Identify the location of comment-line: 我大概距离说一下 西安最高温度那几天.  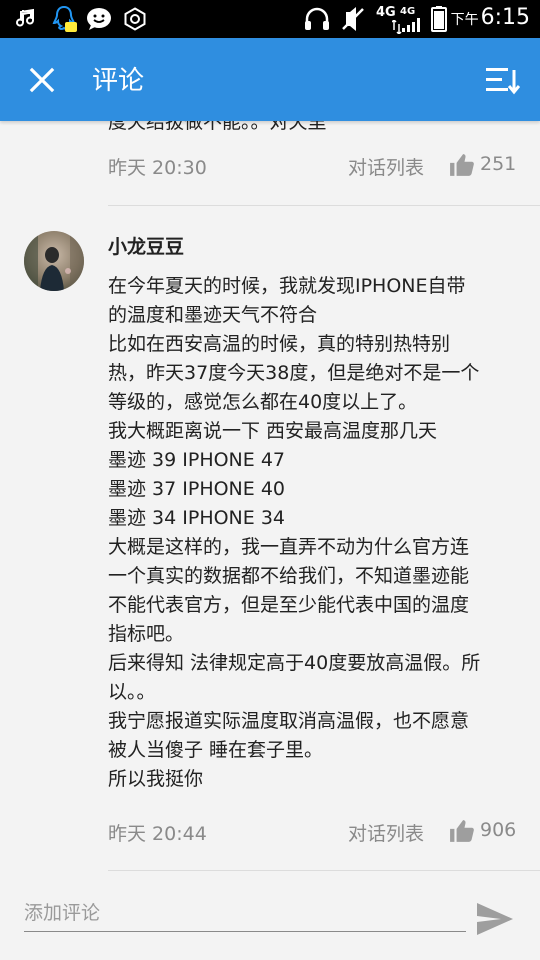
(273, 431).